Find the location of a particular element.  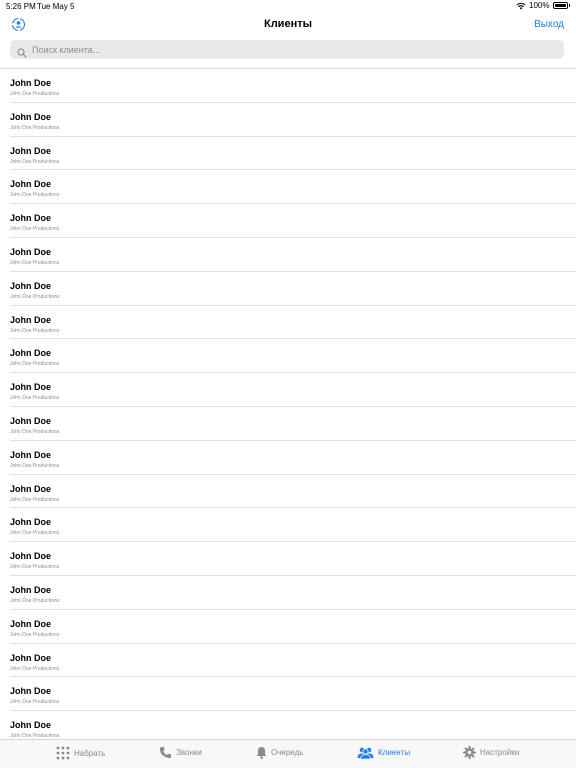

battery-cap is located at coordinates (569, 5).